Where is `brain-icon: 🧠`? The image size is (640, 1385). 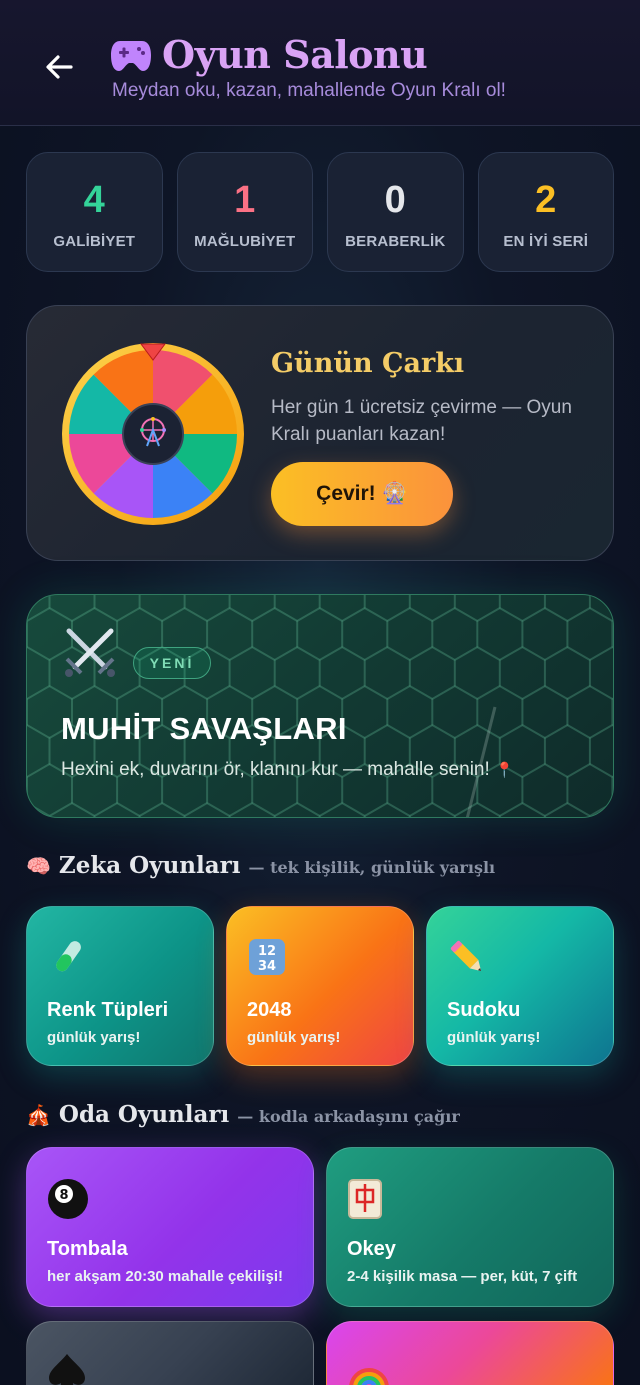 brain-icon: 🧠 is located at coordinates (38, 867).